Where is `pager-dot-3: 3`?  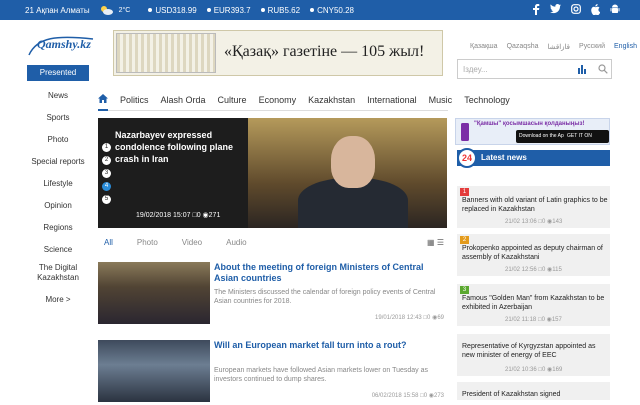 pager-dot-3: 3 is located at coordinates (106, 173).